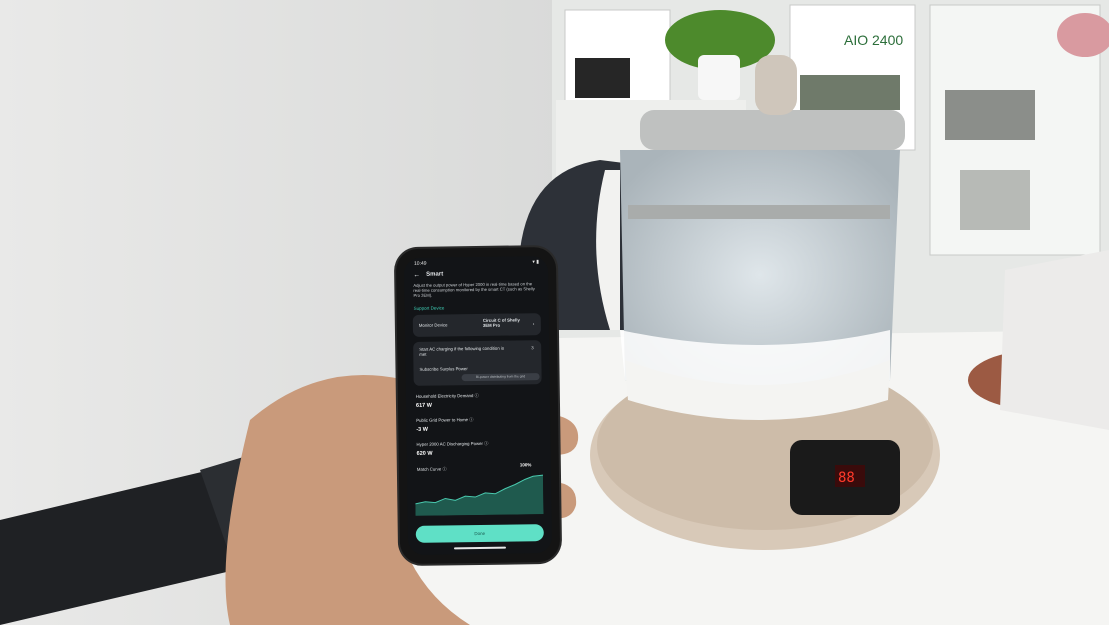 This screenshot has height=625, width=1109. What do you see at coordinates (776, 85) in the screenshot?
I see `lid-knob` at bounding box center [776, 85].